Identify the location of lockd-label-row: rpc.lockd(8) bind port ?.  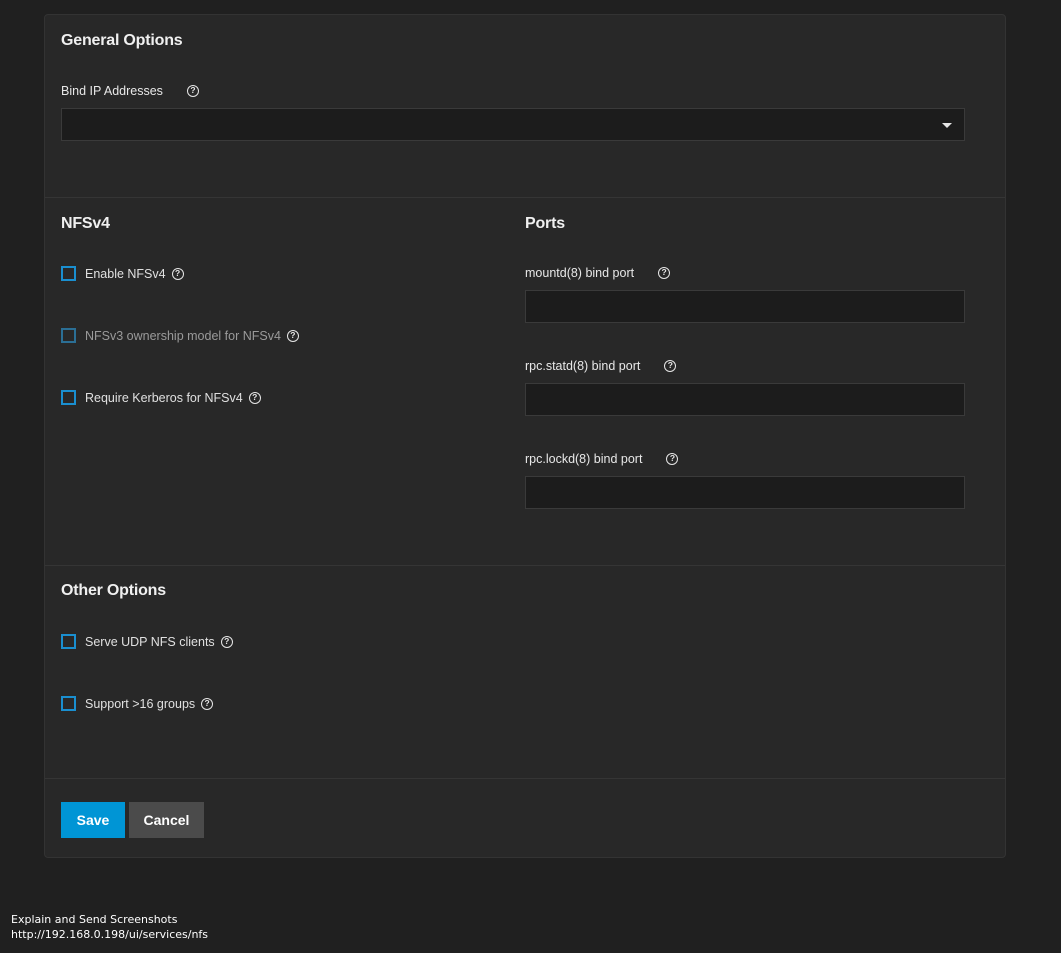
(602, 459).